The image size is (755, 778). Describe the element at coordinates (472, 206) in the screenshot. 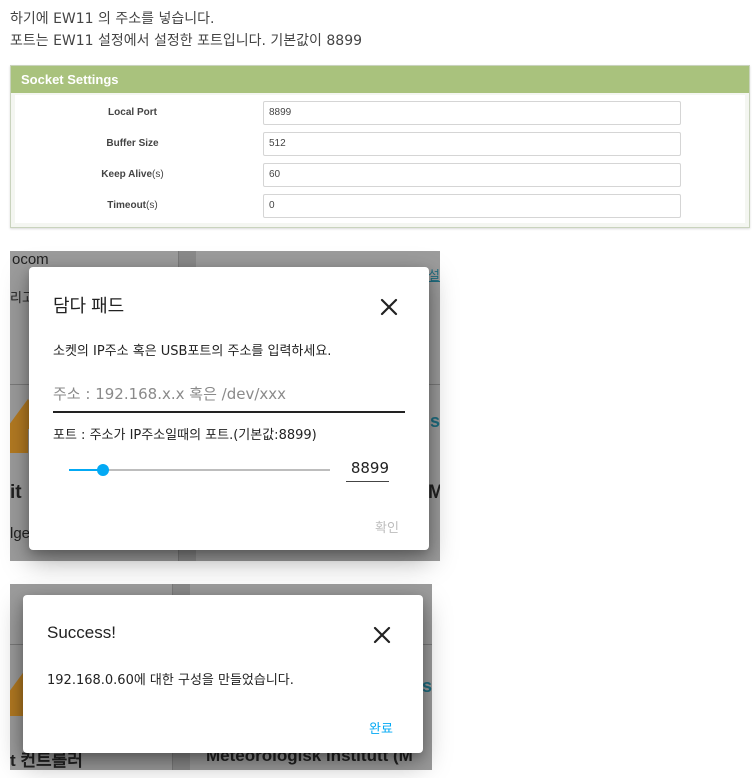

I see `timeout-field: 0` at that location.